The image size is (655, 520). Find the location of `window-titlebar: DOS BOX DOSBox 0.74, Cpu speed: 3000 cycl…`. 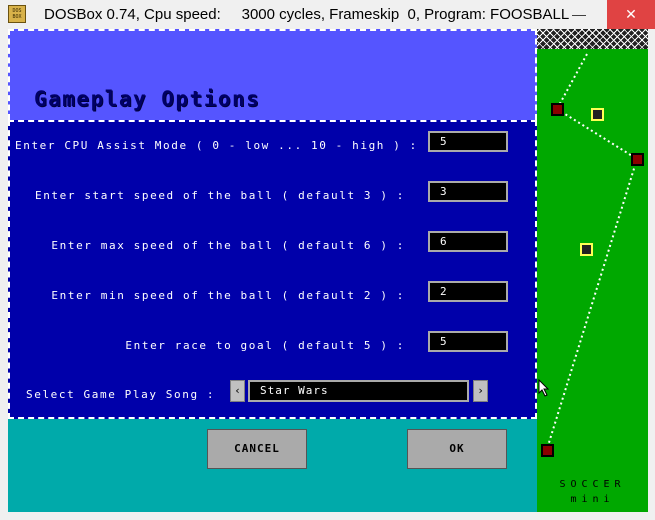

window-titlebar: DOS BOX DOSBox 0.74, Cpu speed: 3000 cycl… is located at coordinates (327, 14).